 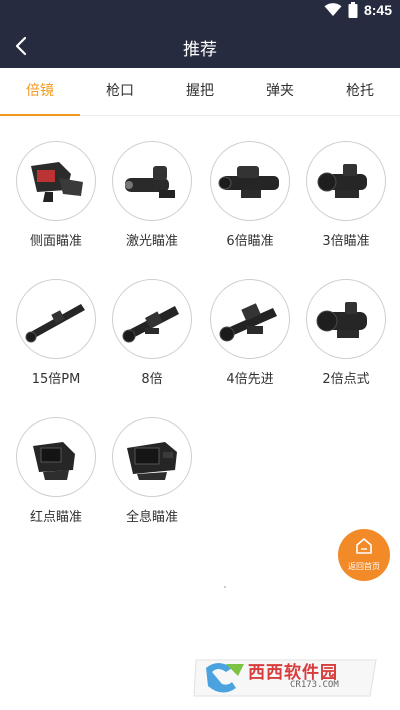 What do you see at coordinates (364, 546) in the screenshot?
I see `home-icon` at bounding box center [364, 546].